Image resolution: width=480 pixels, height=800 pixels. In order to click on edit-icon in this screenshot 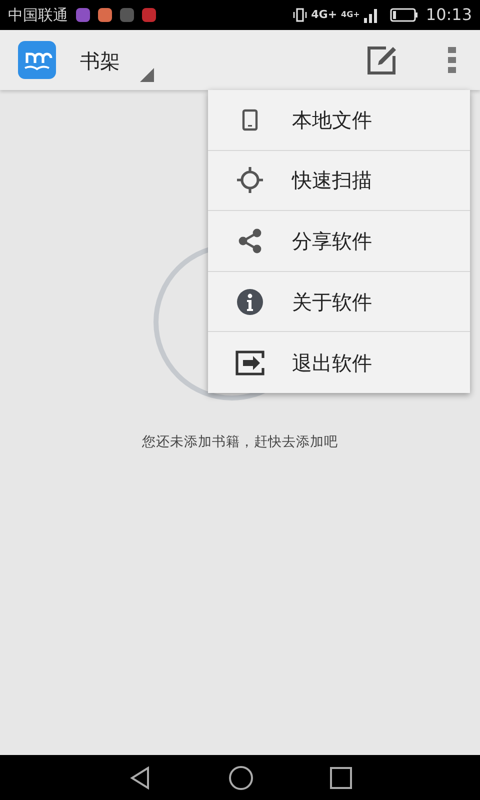, I will do `click(382, 60)`.